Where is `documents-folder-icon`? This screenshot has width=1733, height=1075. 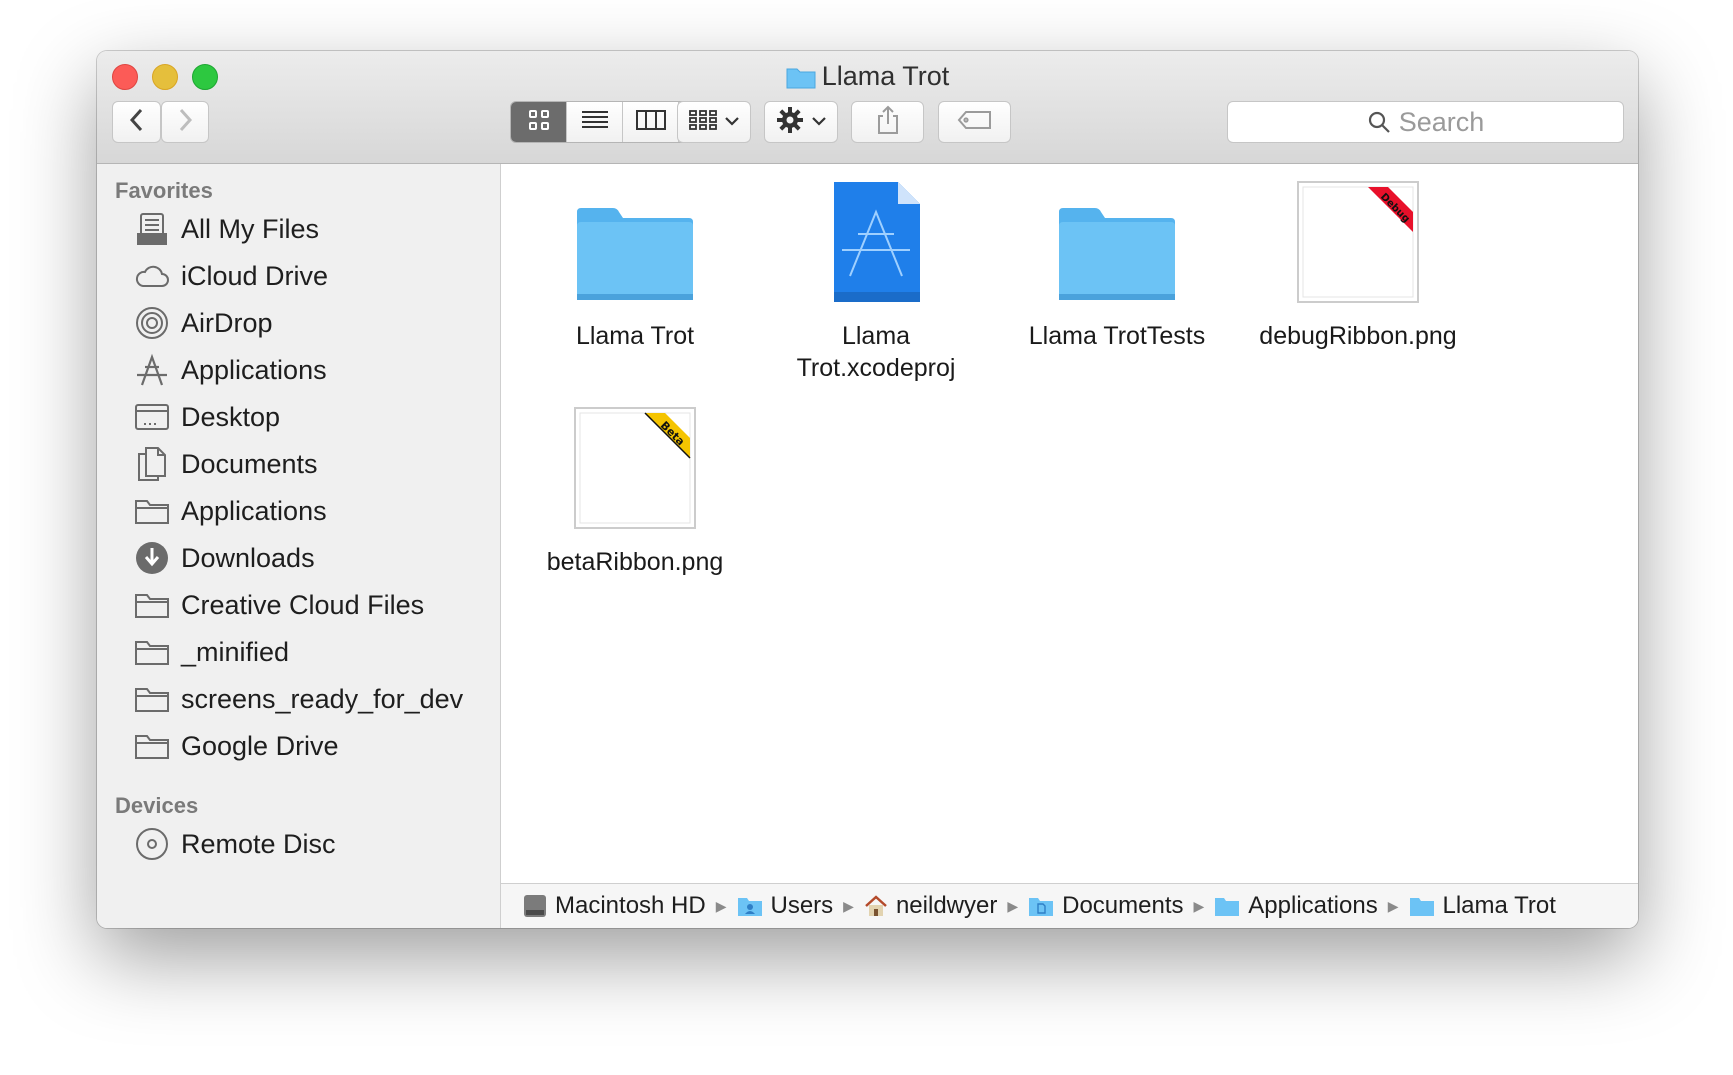
documents-folder-icon is located at coordinates (1041, 906).